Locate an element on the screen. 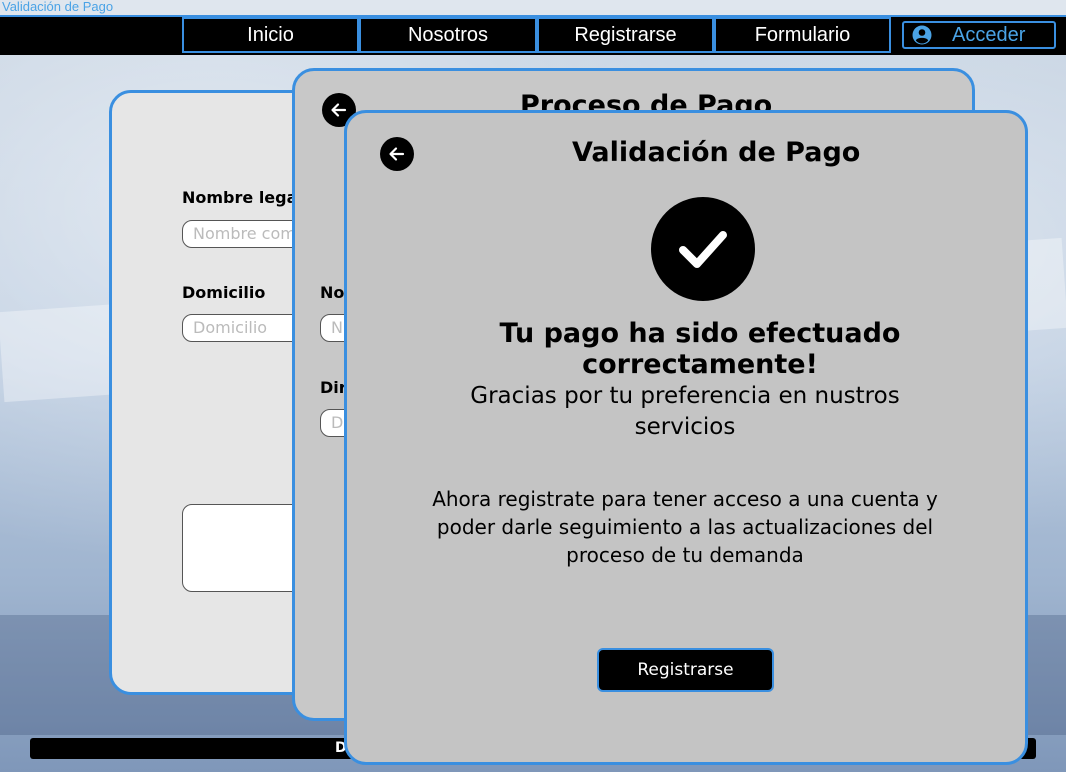 The width and height of the screenshot is (1066, 772). name-input: Nombre com is located at coordinates (242, 234).